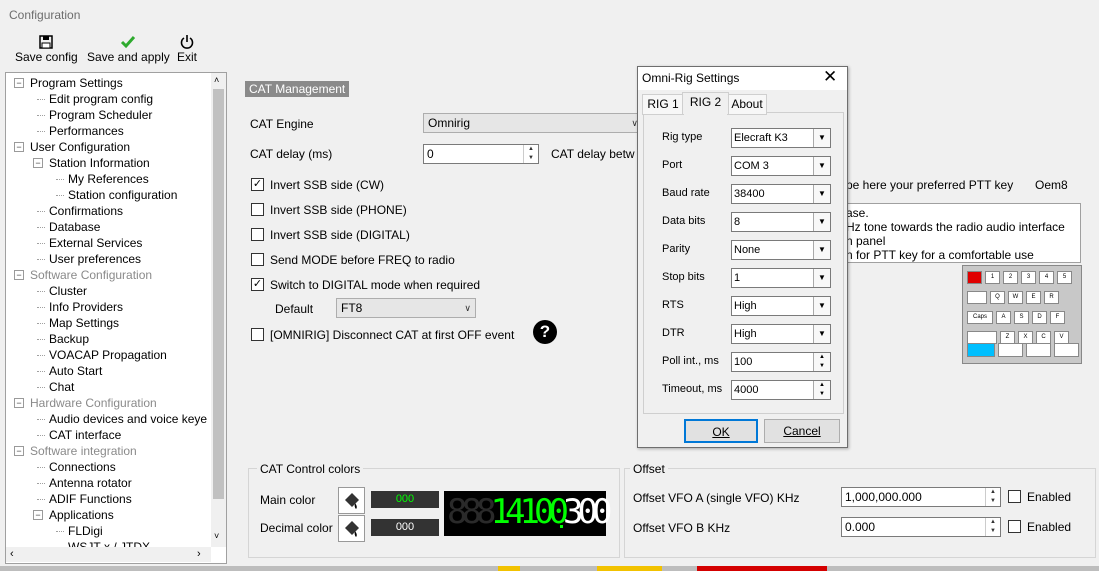 This screenshot has height=571, width=1099. Describe the element at coordinates (199, 554) in the screenshot. I see `scroll-right-icon: ›` at that location.